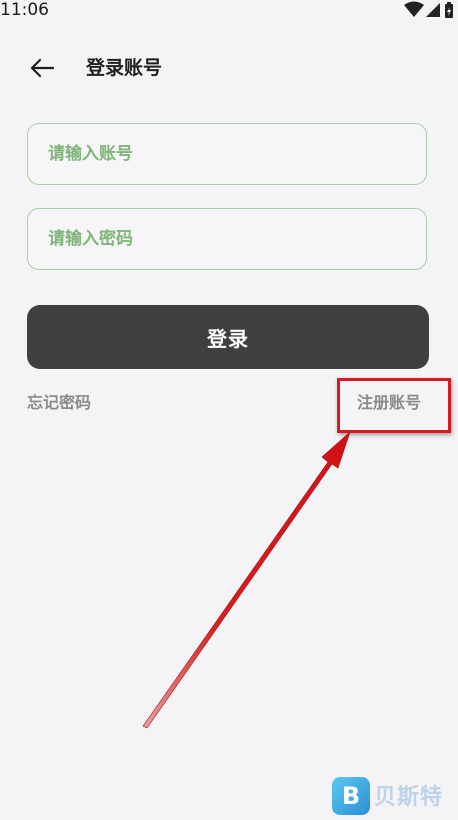  What do you see at coordinates (351, 796) in the screenshot?
I see `watermark-logo-icon: B` at bounding box center [351, 796].